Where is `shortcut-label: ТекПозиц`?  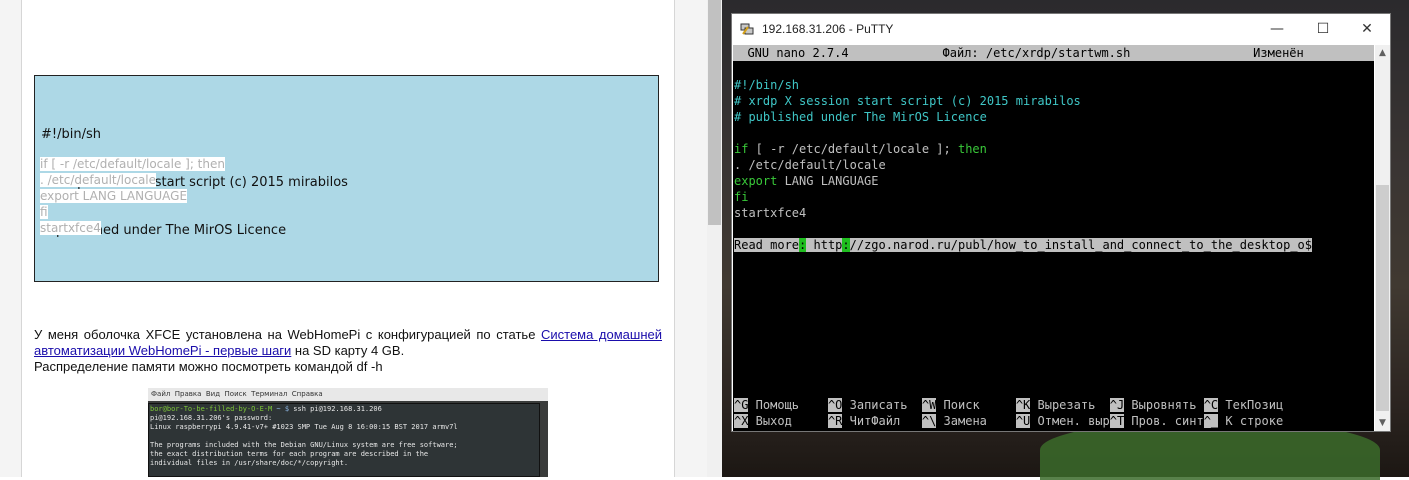
shortcut-label: ТекПозиц is located at coordinates (1251, 405).